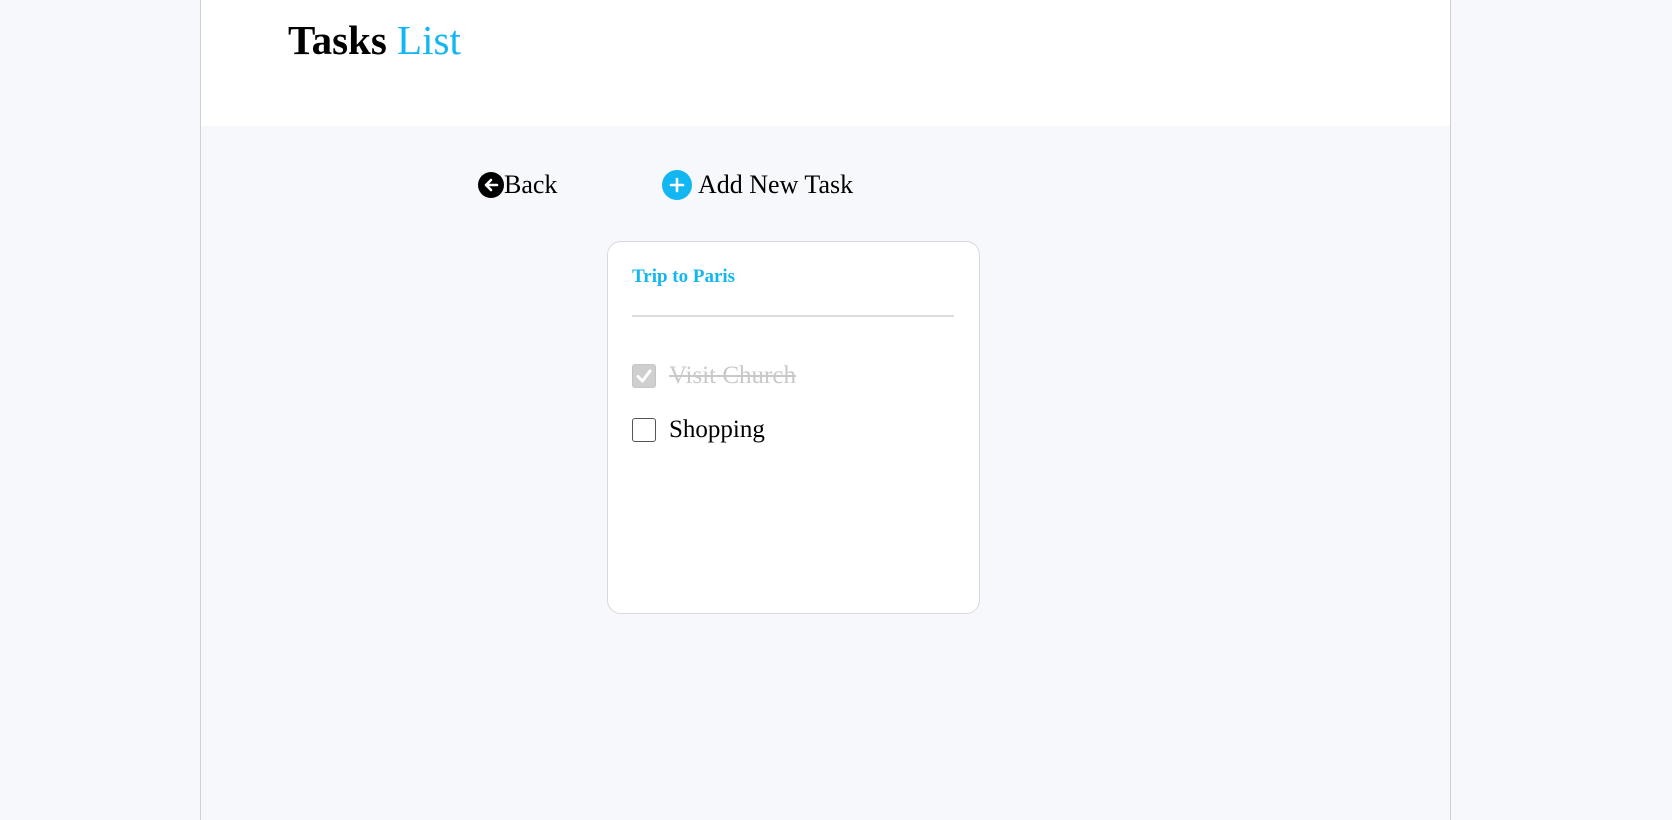  I want to click on task-list-title: Trip to Paris, so click(684, 276).